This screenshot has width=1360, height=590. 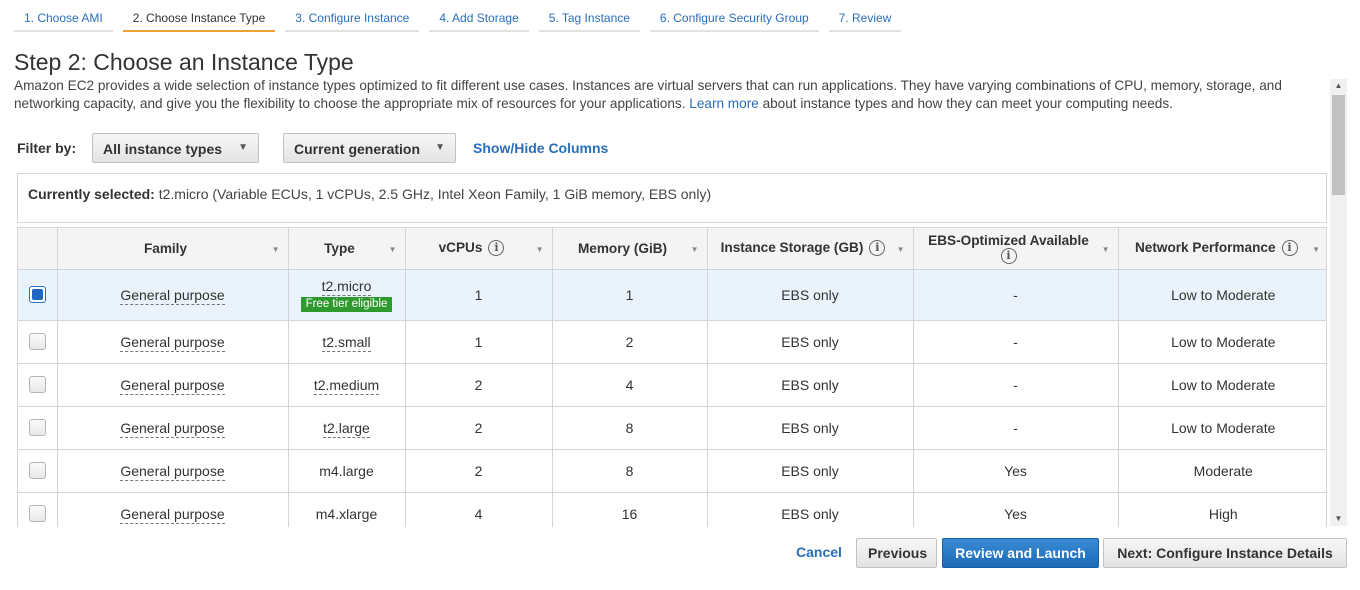 I want to click on type-value: t2.micro, so click(x=346, y=286).